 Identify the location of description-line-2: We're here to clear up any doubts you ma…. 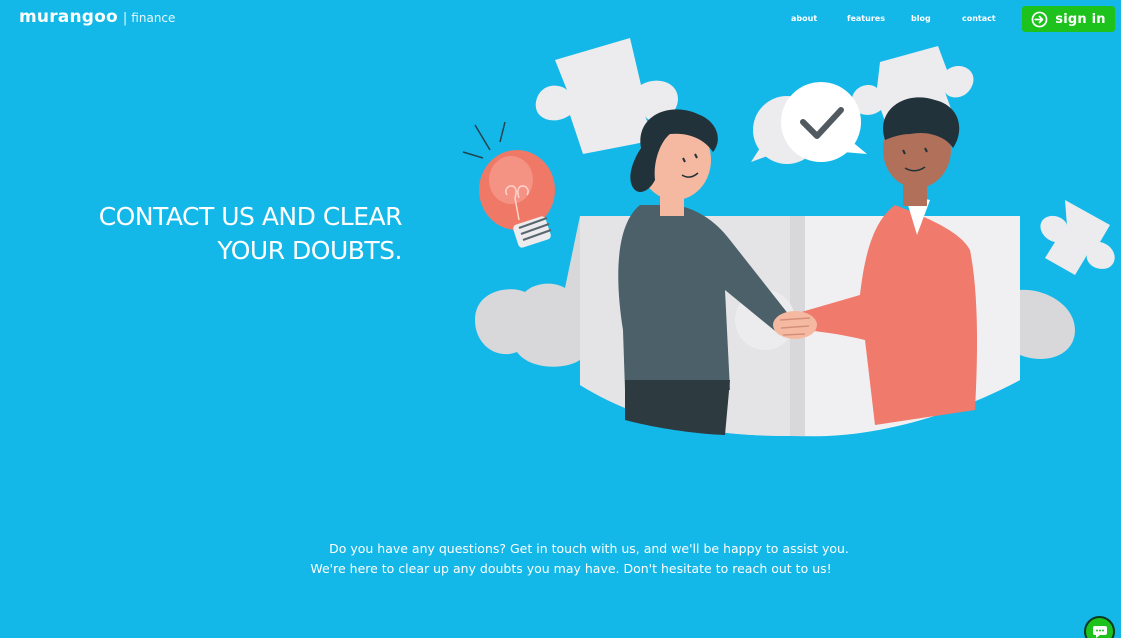
(571, 568).